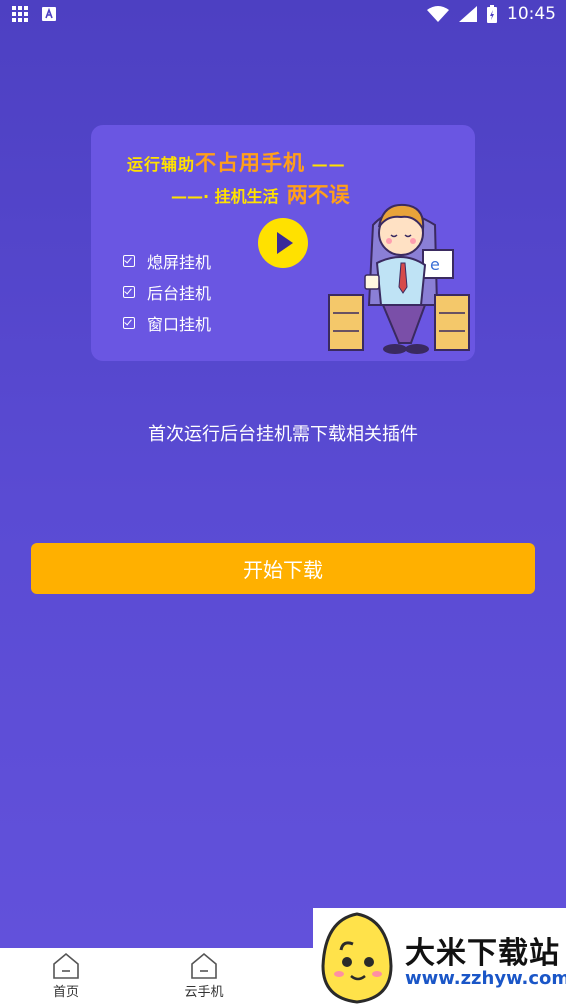  I want to click on watermark: 大米下载站 www.zzhyw.com, so click(439, 957).